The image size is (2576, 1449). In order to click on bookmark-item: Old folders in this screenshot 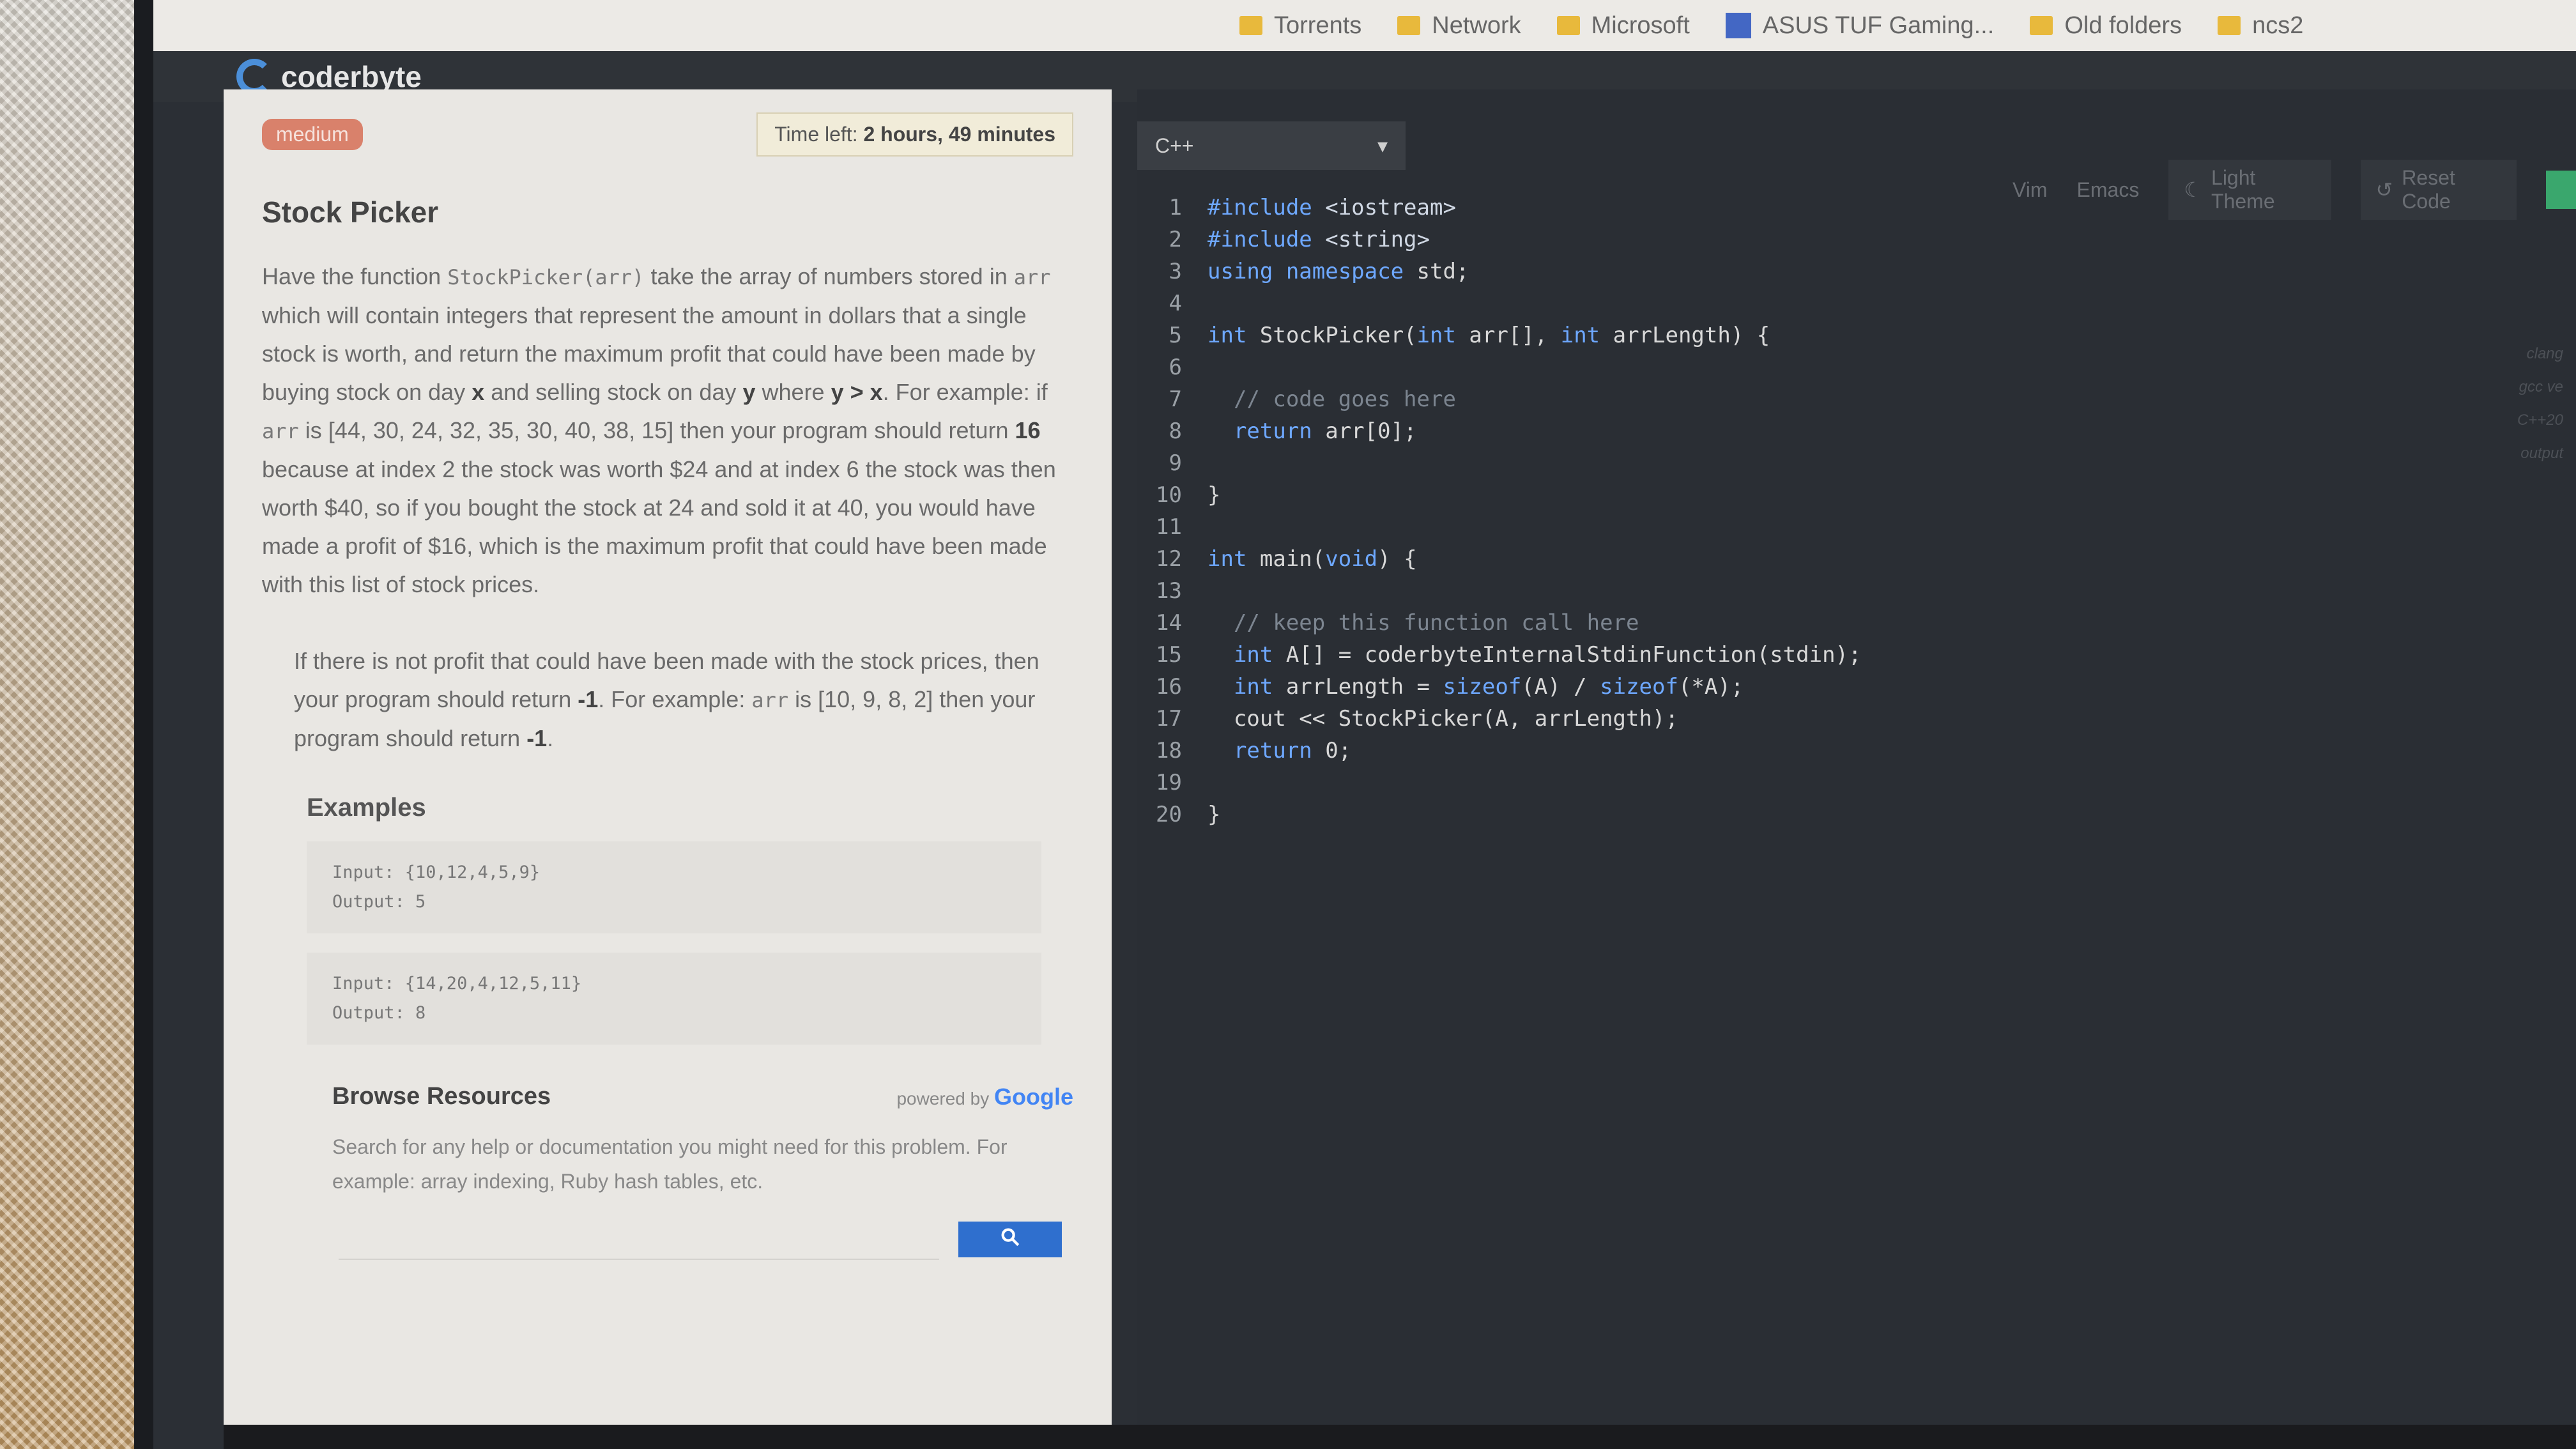, I will do `click(2106, 26)`.